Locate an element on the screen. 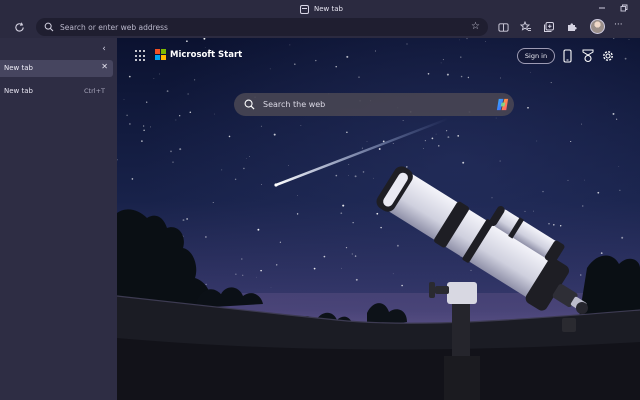 The width and height of the screenshot is (640, 400). address-bar: ☆ is located at coordinates (262, 27).